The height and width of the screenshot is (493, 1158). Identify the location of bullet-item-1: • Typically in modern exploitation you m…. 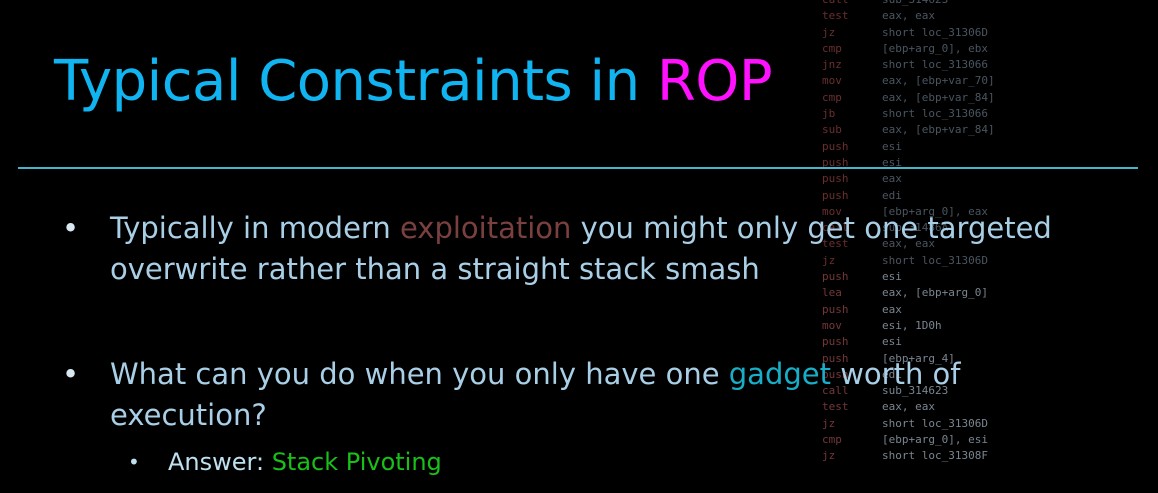
(566, 249).